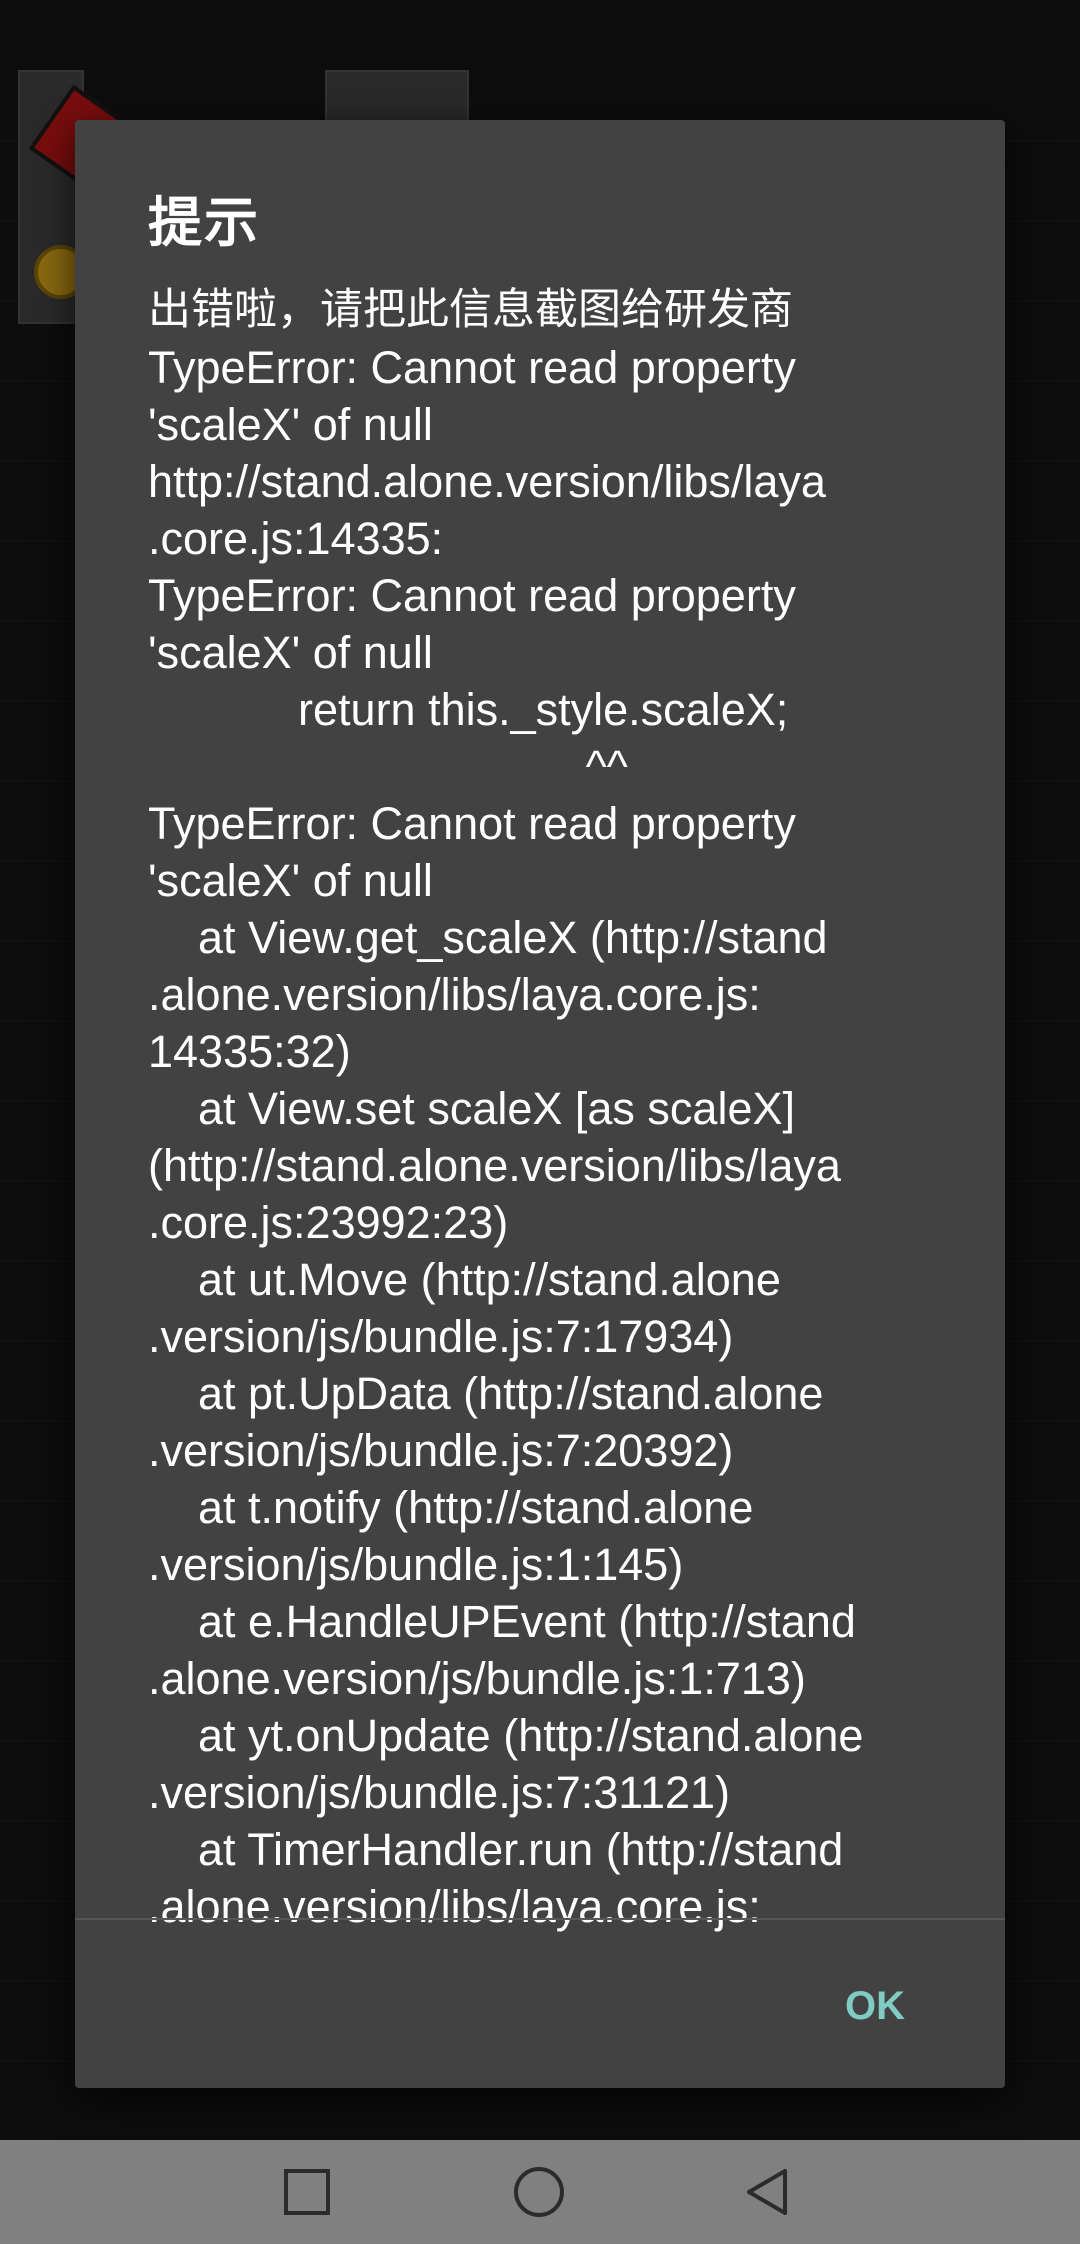 Image resolution: width=1080 pixels, height=2244 pixels. I want to click on message-line: 14335:32), so click(249, 1051).